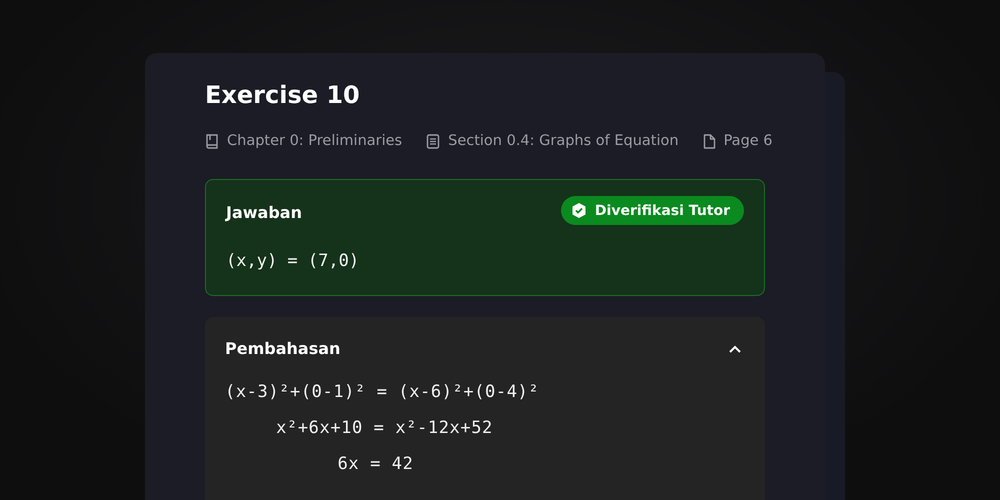  I want to click on exercise-title: Exercise 10, so click(283, 95).